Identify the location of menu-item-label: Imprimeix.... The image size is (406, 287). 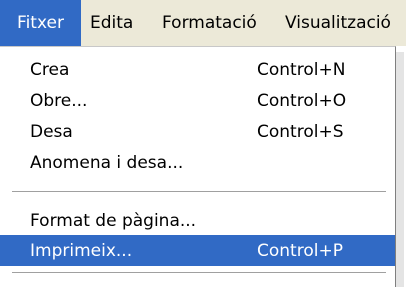
(81, 250).